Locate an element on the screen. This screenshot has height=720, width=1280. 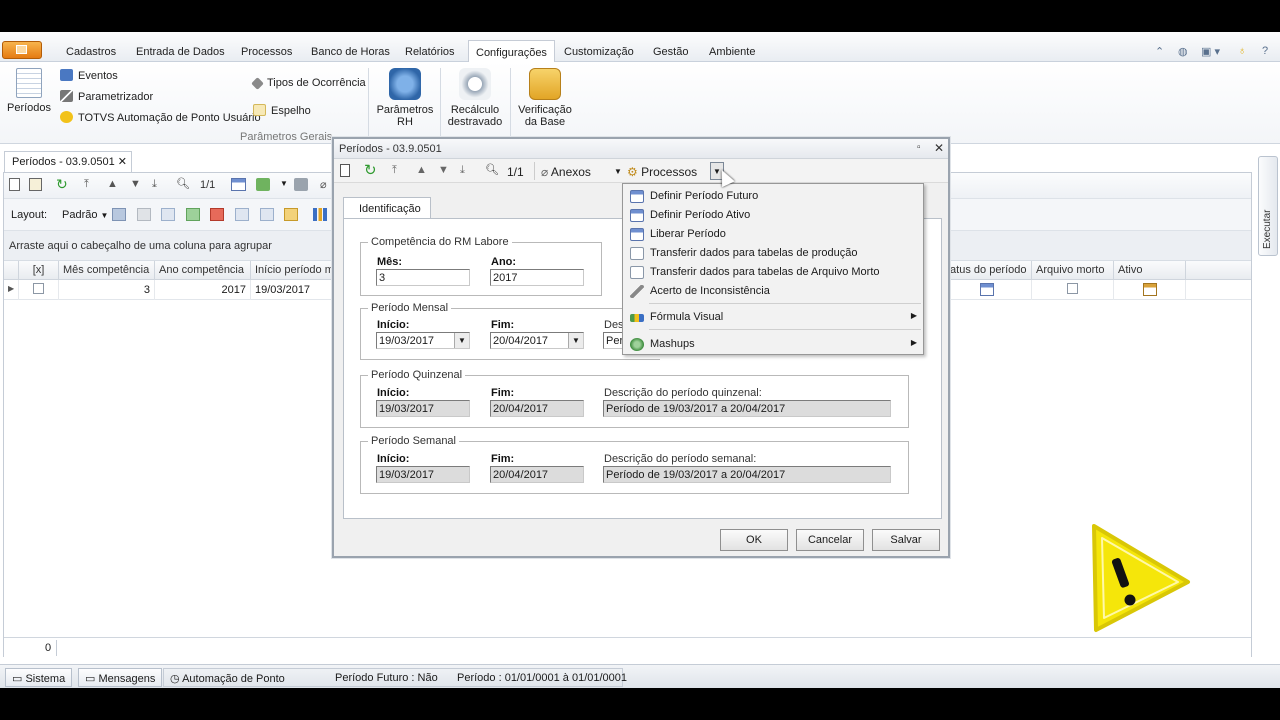
mes-competencia-header: Mês competência is located at coordinates (107, 270).